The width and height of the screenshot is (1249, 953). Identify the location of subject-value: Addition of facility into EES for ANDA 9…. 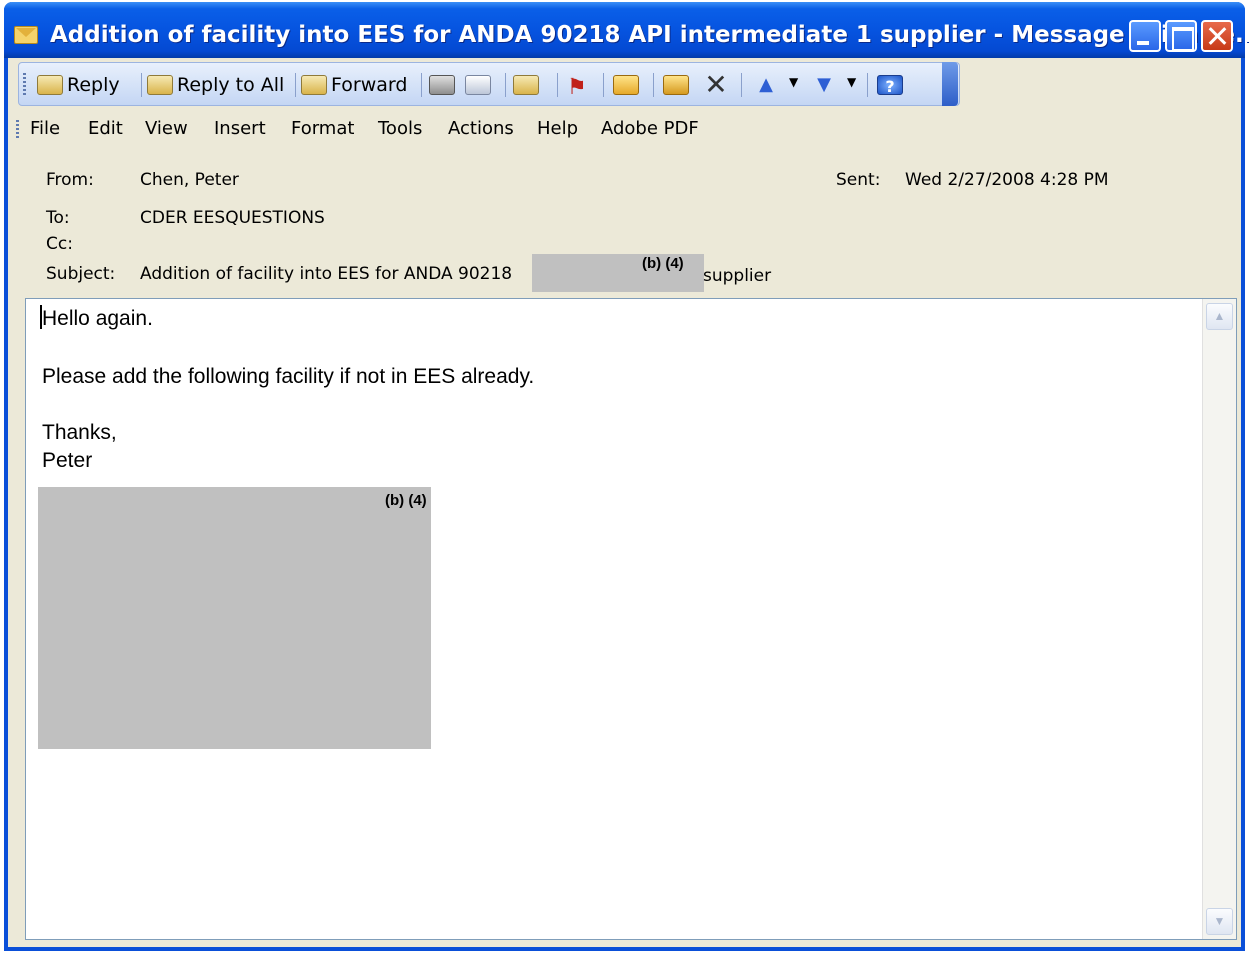
(326, 274).